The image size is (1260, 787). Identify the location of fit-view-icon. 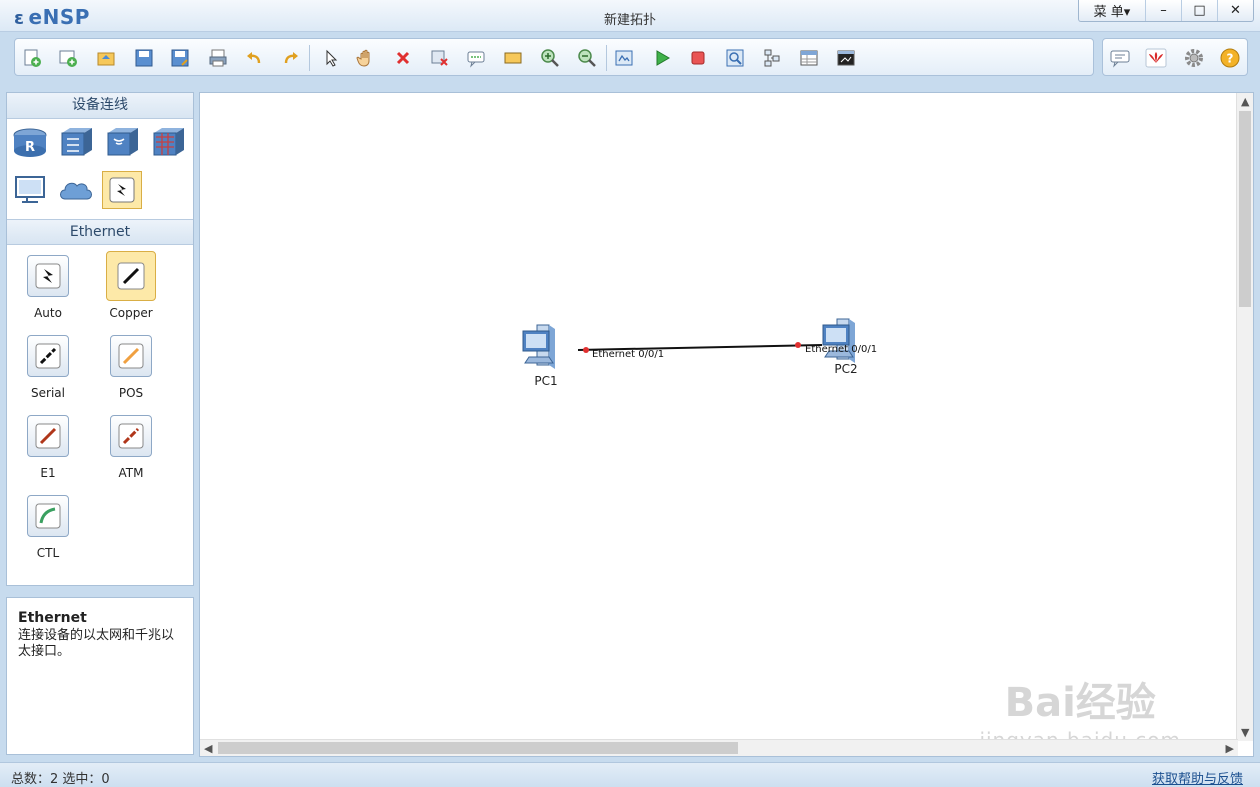
(624, 58).